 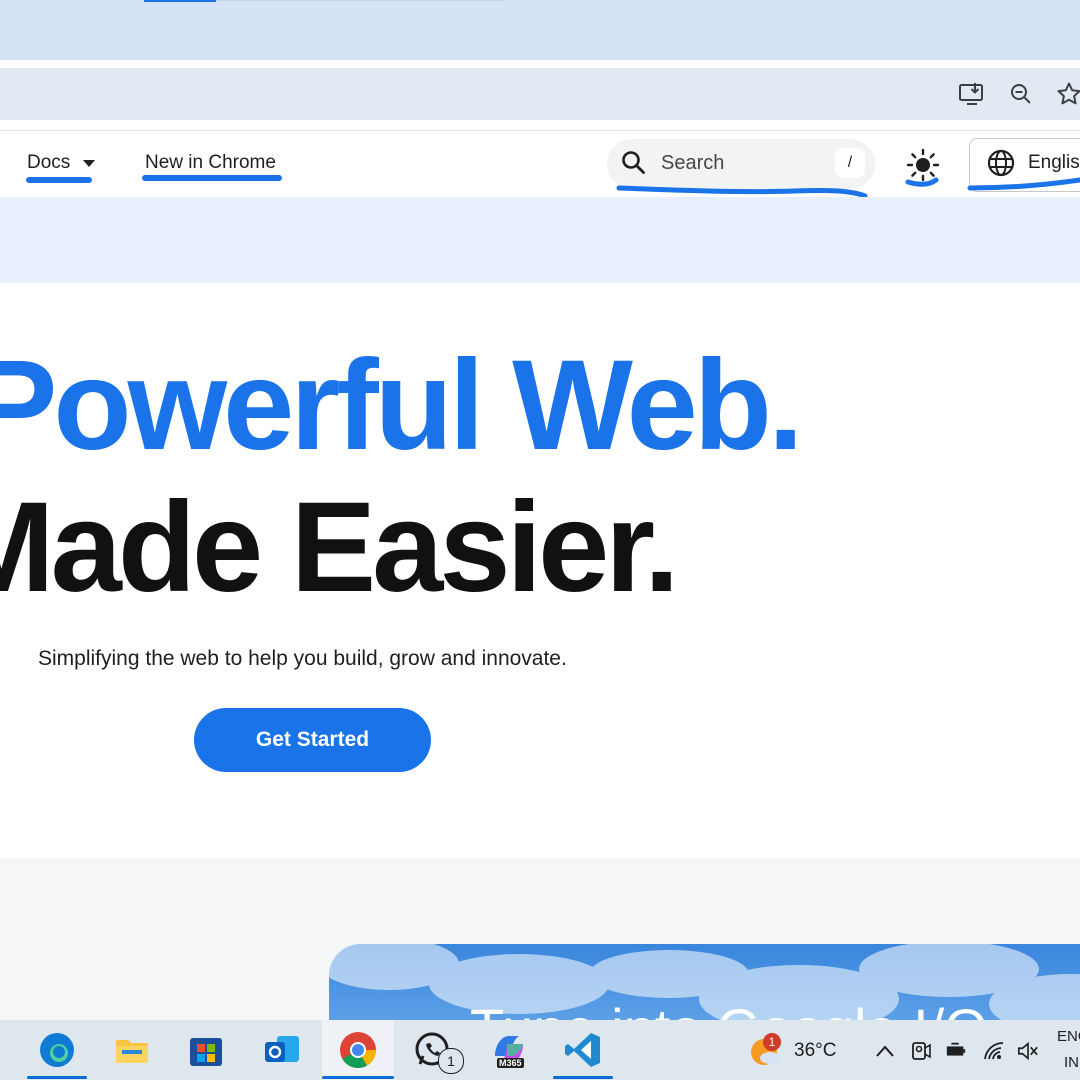 I want to click on browser-address-bar, so click(x=540, y=94).